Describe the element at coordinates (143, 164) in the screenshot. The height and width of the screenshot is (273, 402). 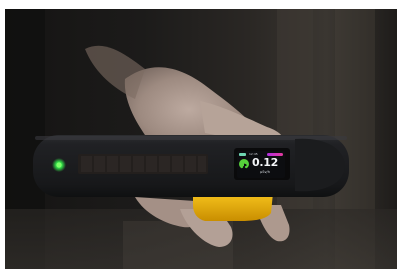
I see `segment-display` at that location.